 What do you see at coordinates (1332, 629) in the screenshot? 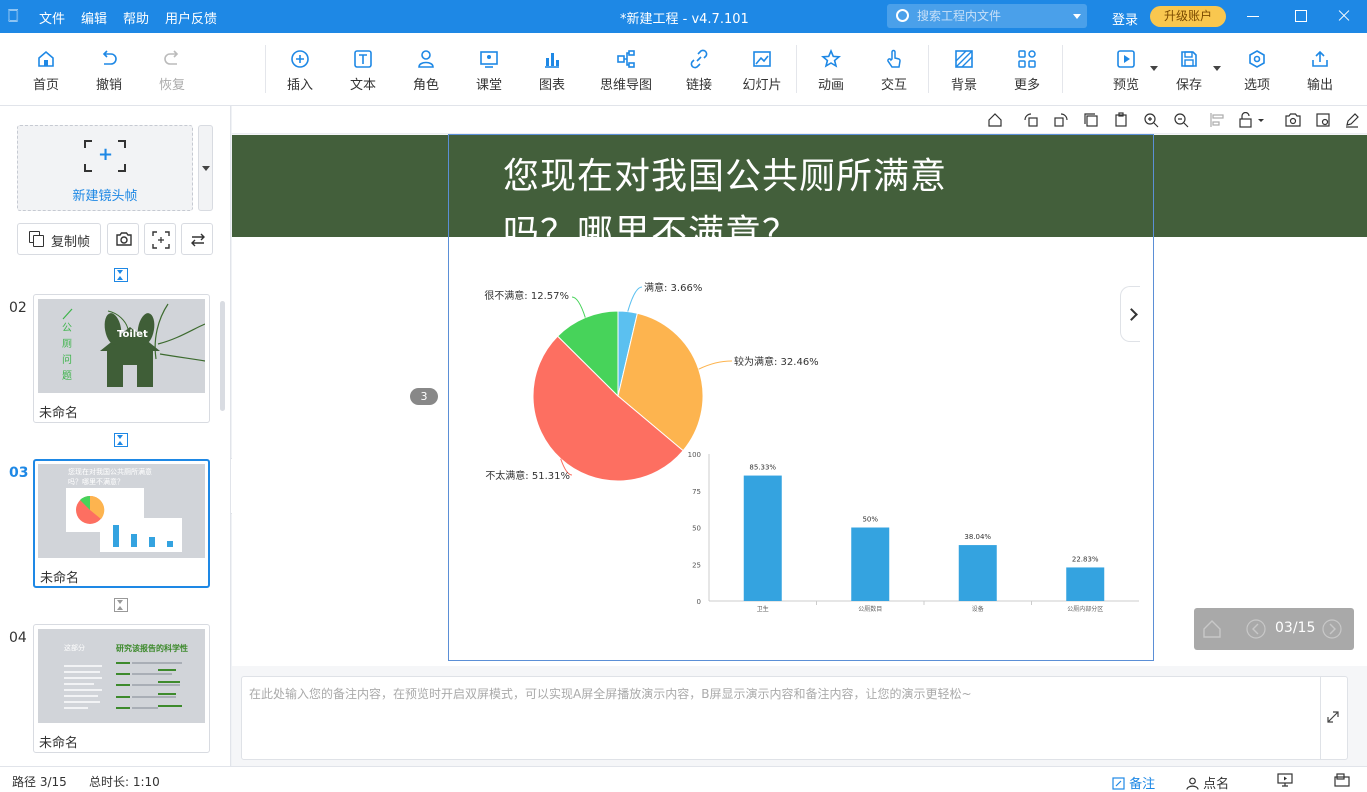
I see `next-page-icon` at bounding box center [1332, 629].